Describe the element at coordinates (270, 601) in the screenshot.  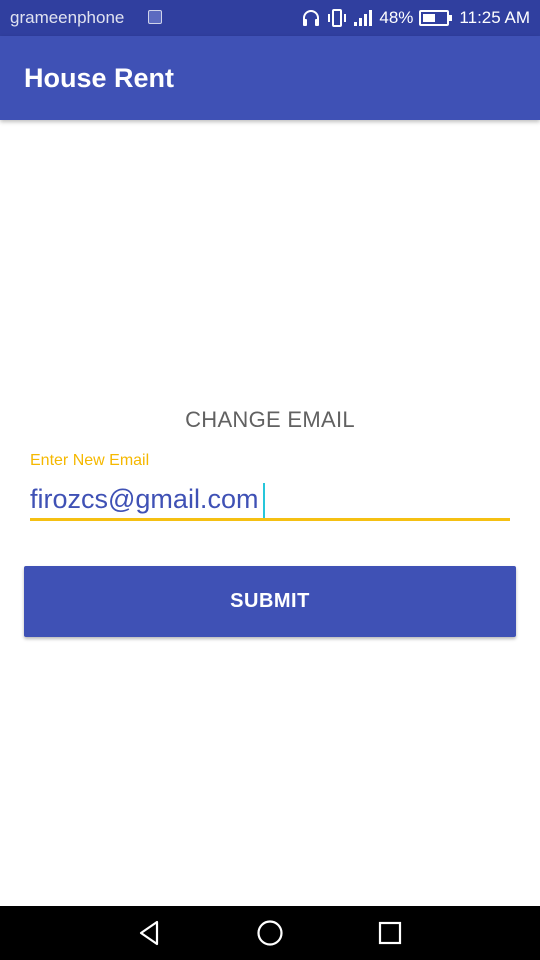
I see `submit-button: SUBMIT` at that location.